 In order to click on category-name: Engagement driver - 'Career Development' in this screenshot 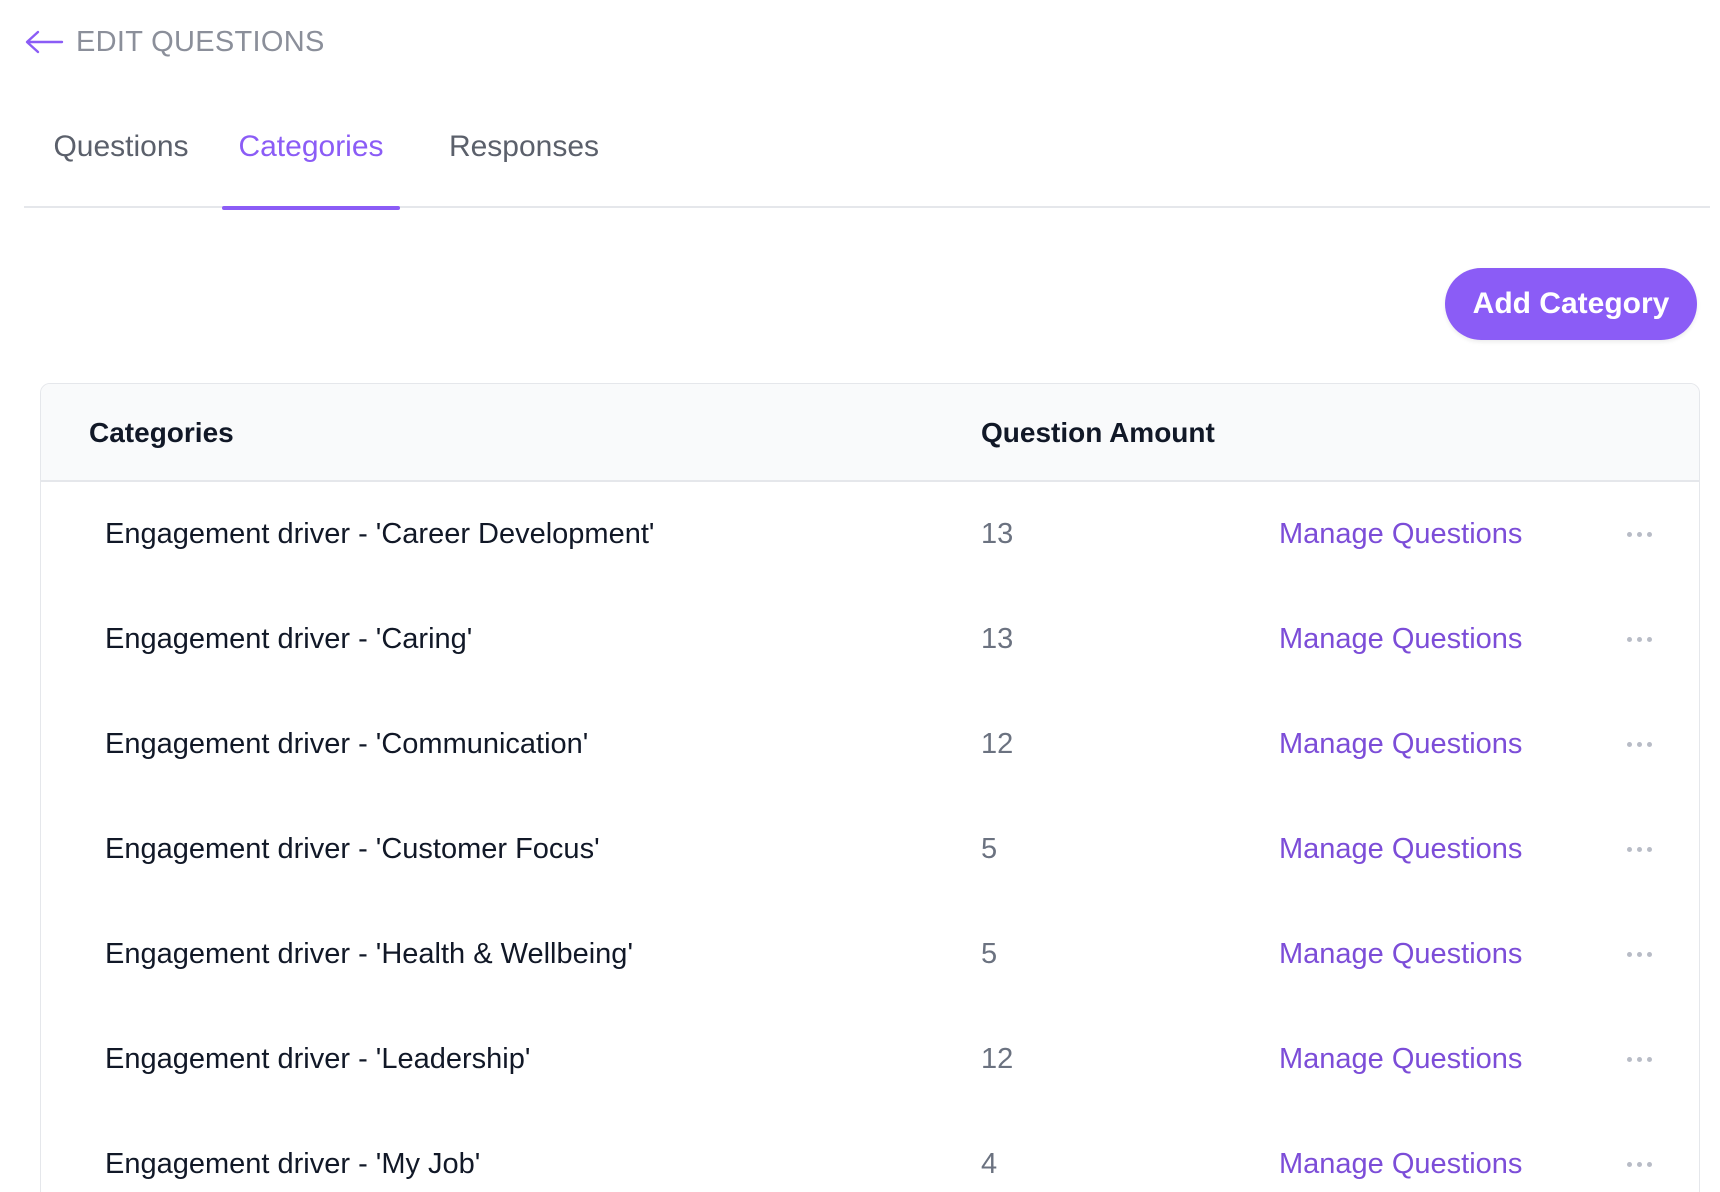, I will do `click(380, 534)`.